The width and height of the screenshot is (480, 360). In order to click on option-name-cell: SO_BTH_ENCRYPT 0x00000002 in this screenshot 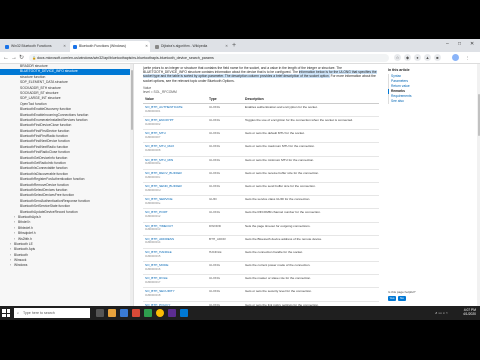, I will do `click(175, 123)`.